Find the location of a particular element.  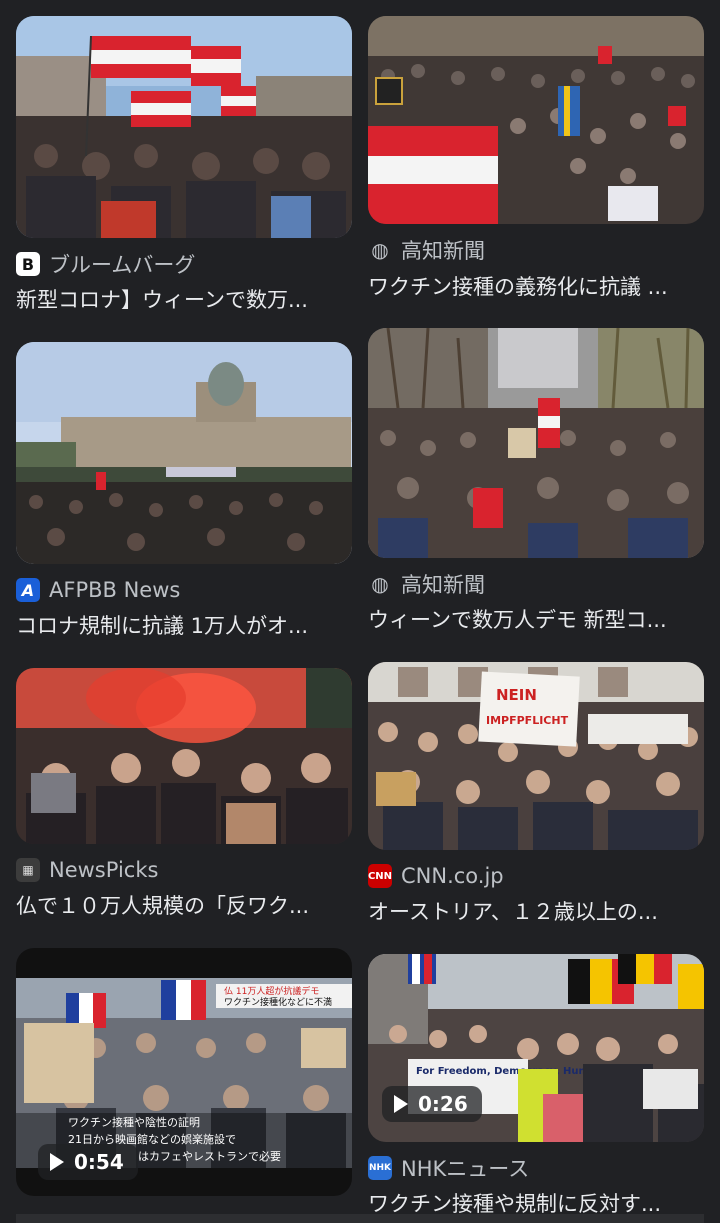

video-duration: 0:26 is located at coordinates (443, 1104).